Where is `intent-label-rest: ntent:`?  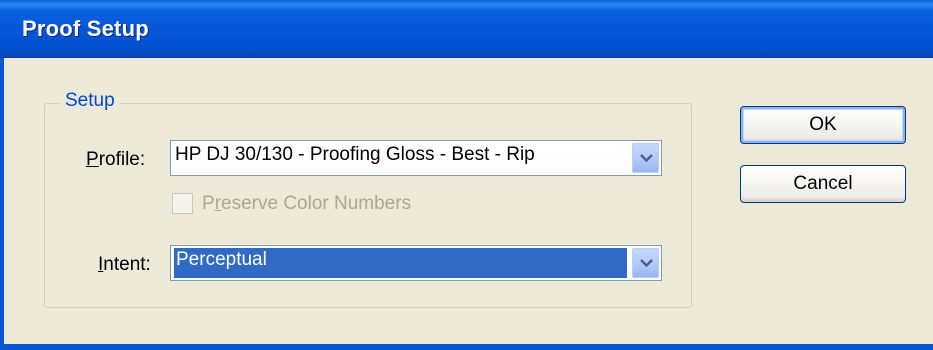 intent-label-rest: ntent: is located at coordinates (127, 264).